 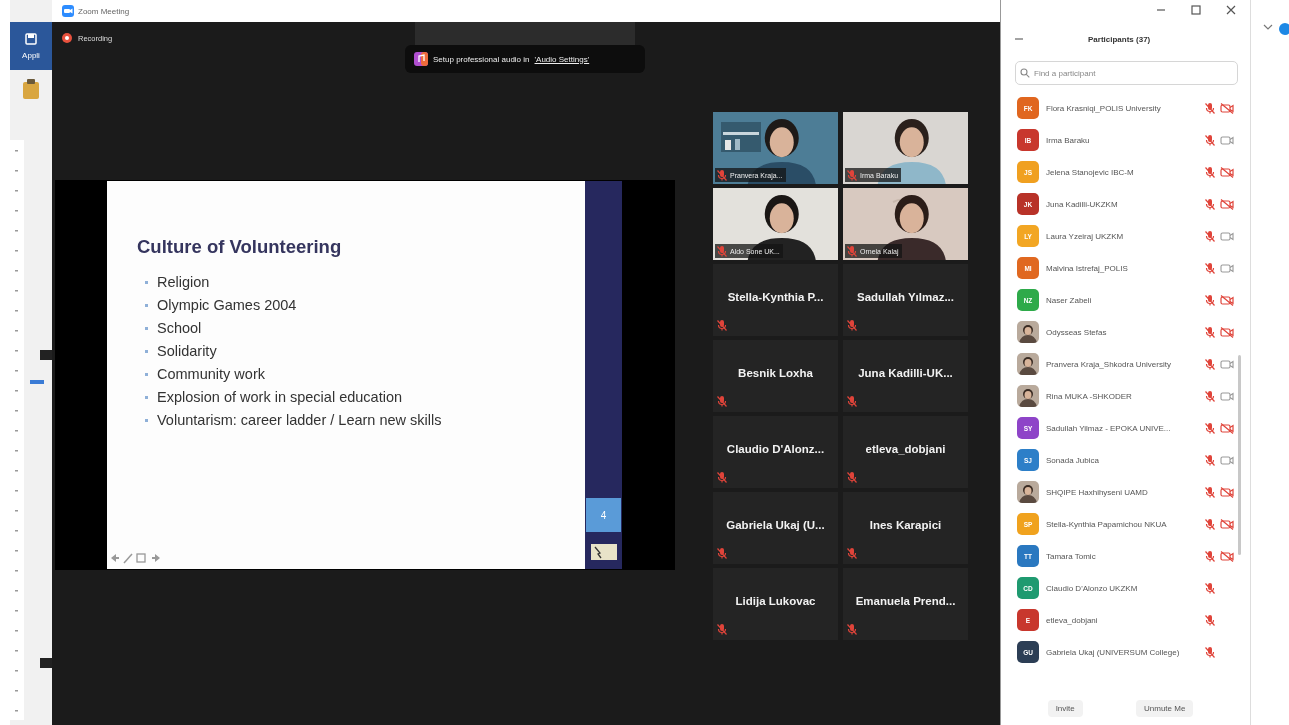 I want to click on bullet-text: Religion, so click(x=183, y=282).